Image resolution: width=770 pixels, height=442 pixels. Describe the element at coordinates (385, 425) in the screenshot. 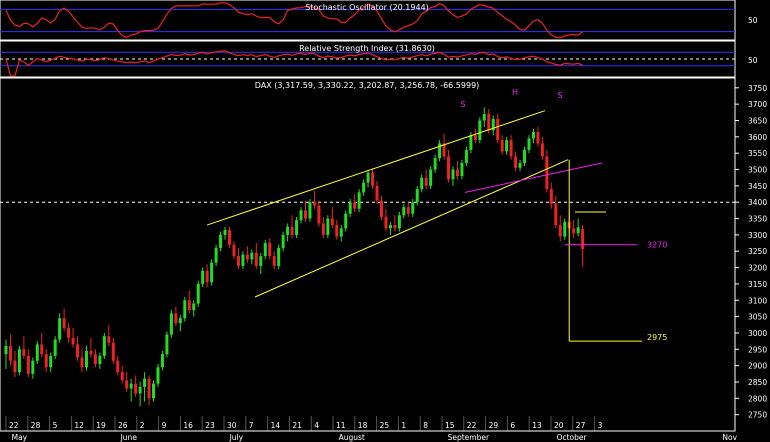

I see `x-day-label: 25` at that location.